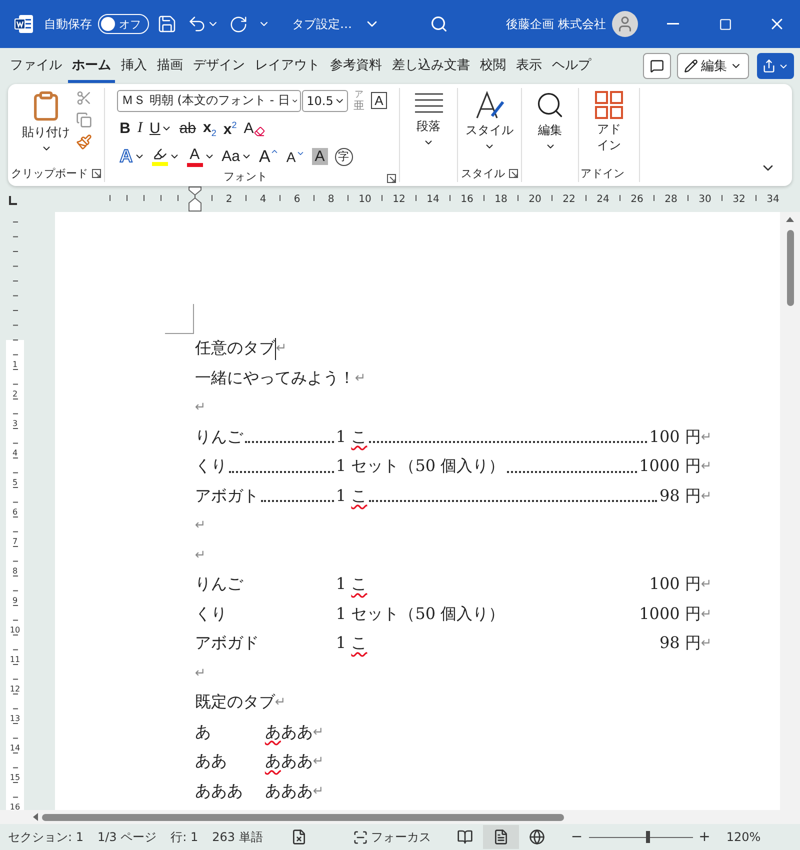  I want to click on paragraph-text: 既定のタブ, so click(234, 703).